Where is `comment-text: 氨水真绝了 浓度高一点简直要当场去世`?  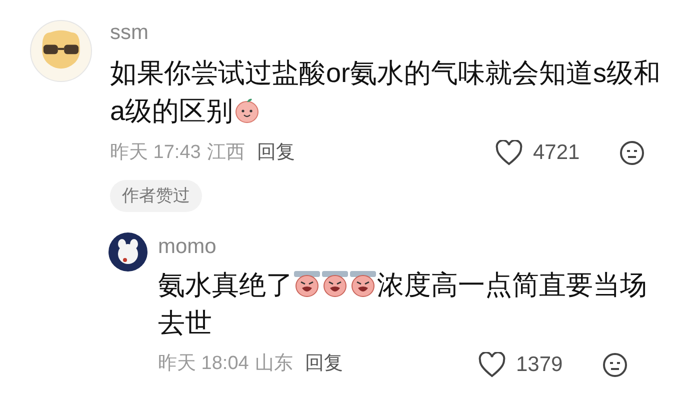
comment-text: 氨水真绝了 浓度高一点简直要当场去世 is located at coordinates (403, 304).